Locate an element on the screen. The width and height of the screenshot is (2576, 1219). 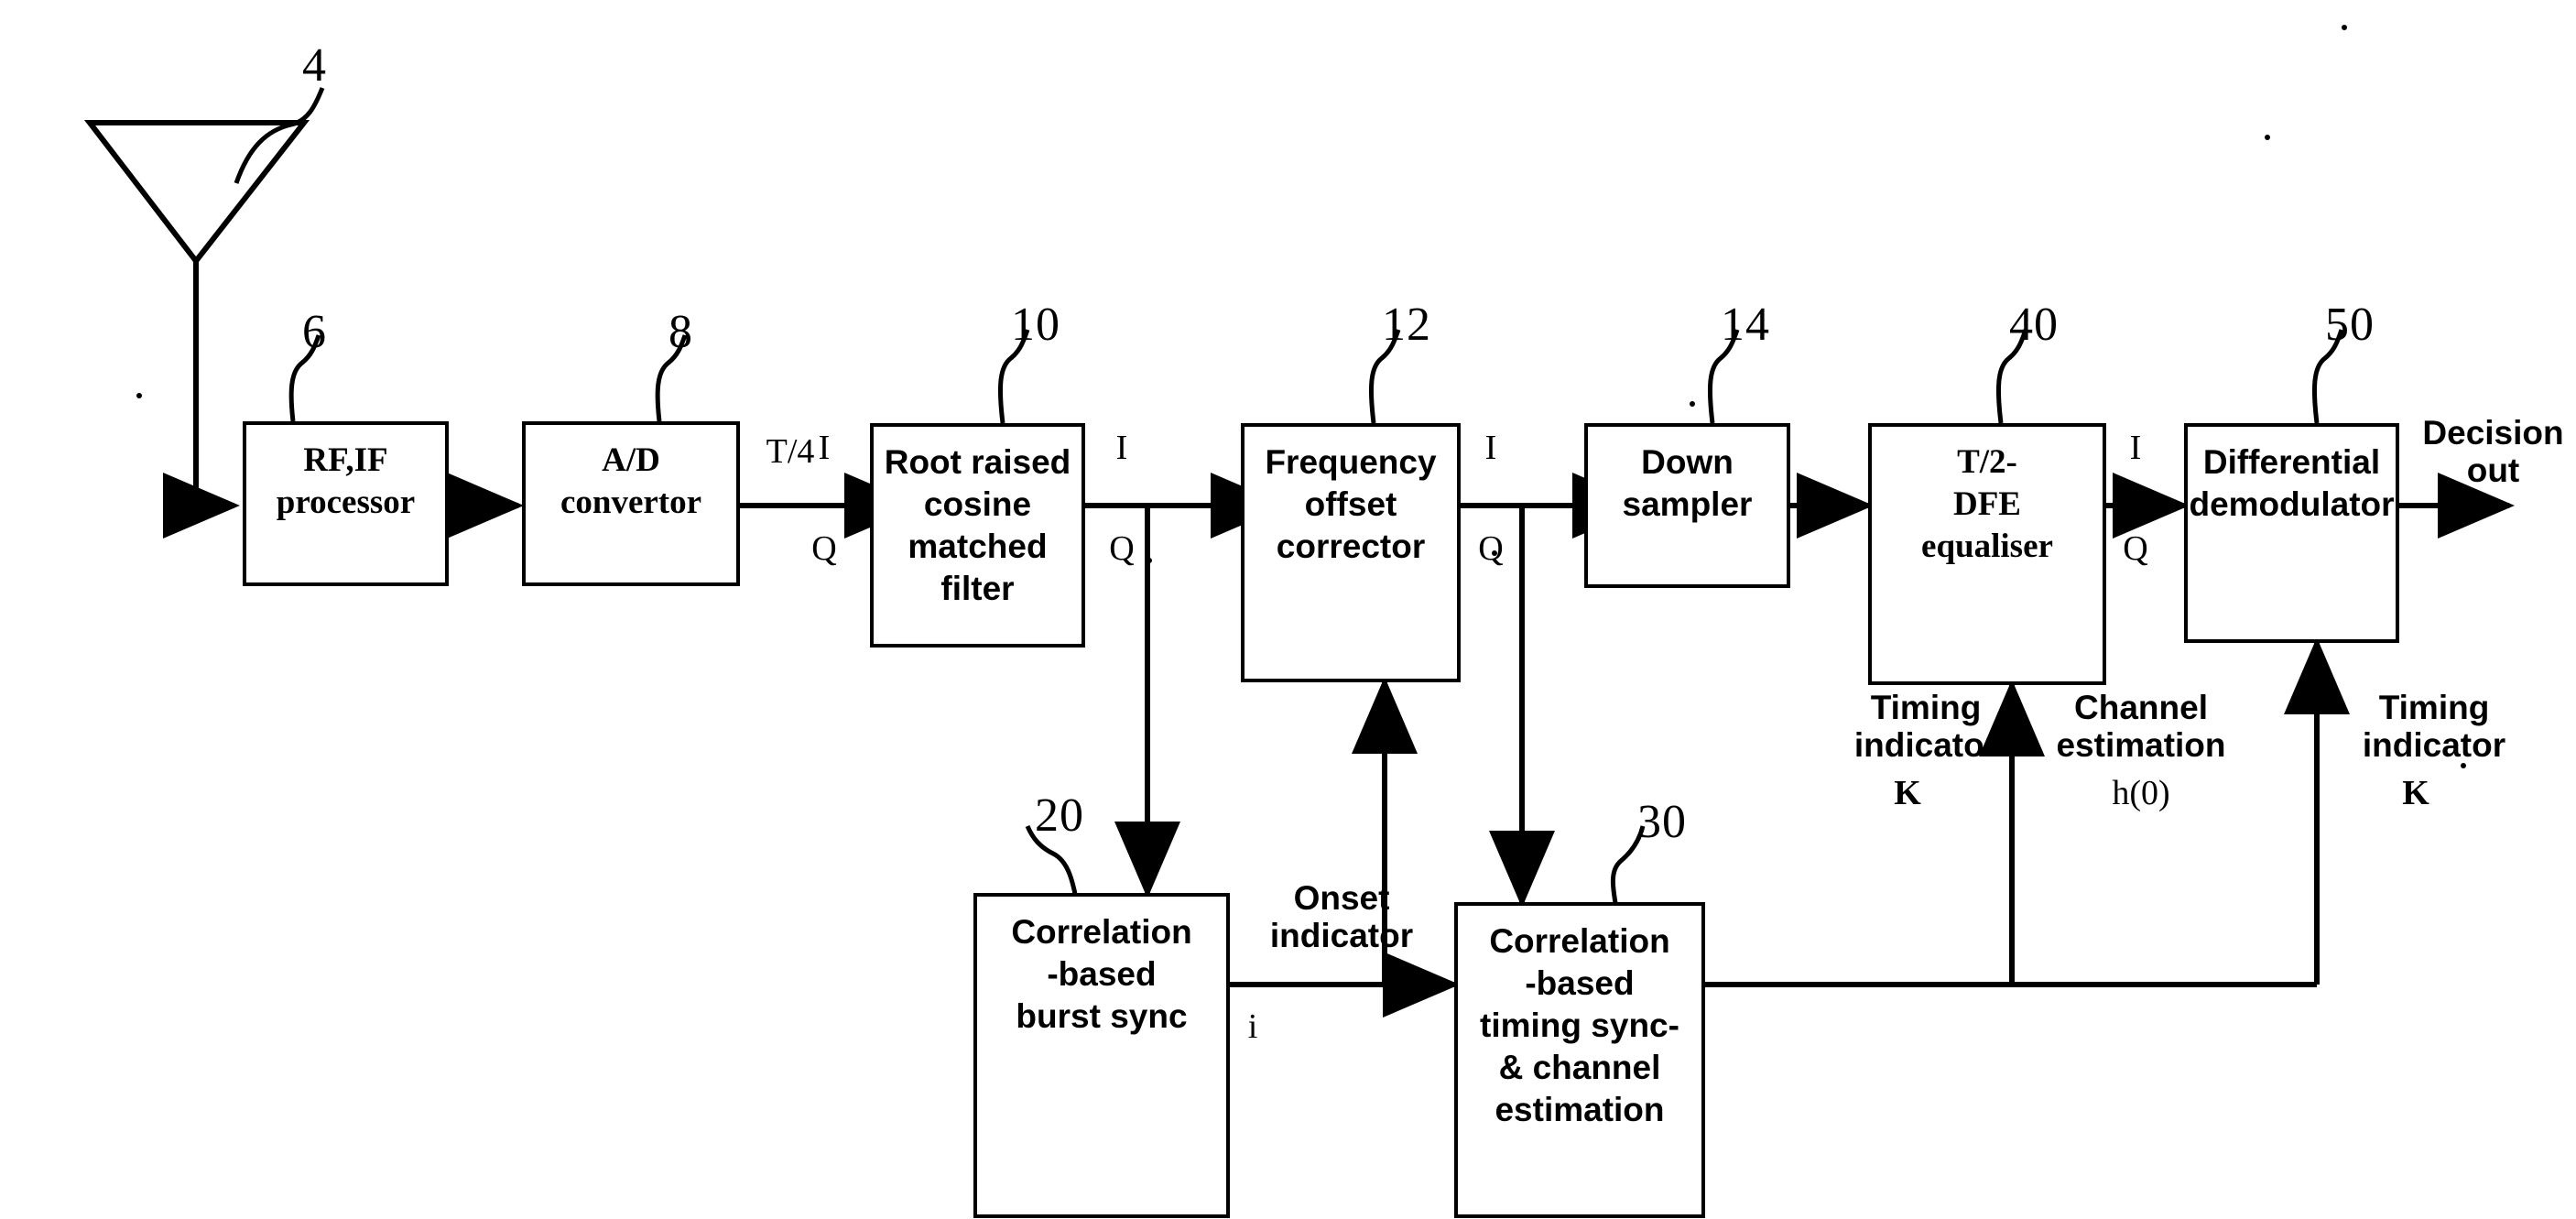
signal-label-timing-indicator-right-symbol: K is located at coordinates (2415, 793).